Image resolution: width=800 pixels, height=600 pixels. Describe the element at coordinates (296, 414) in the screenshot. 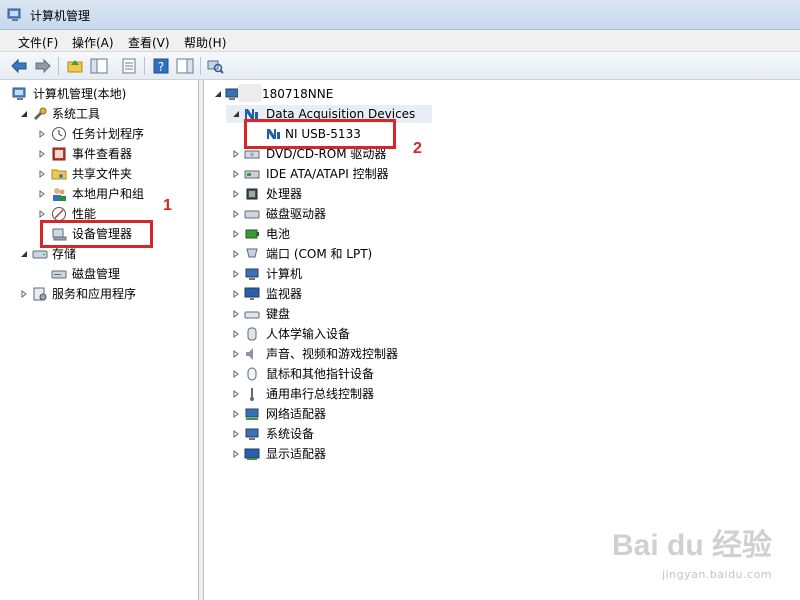

I see `tree-item-label: 网络适配器` at that location.